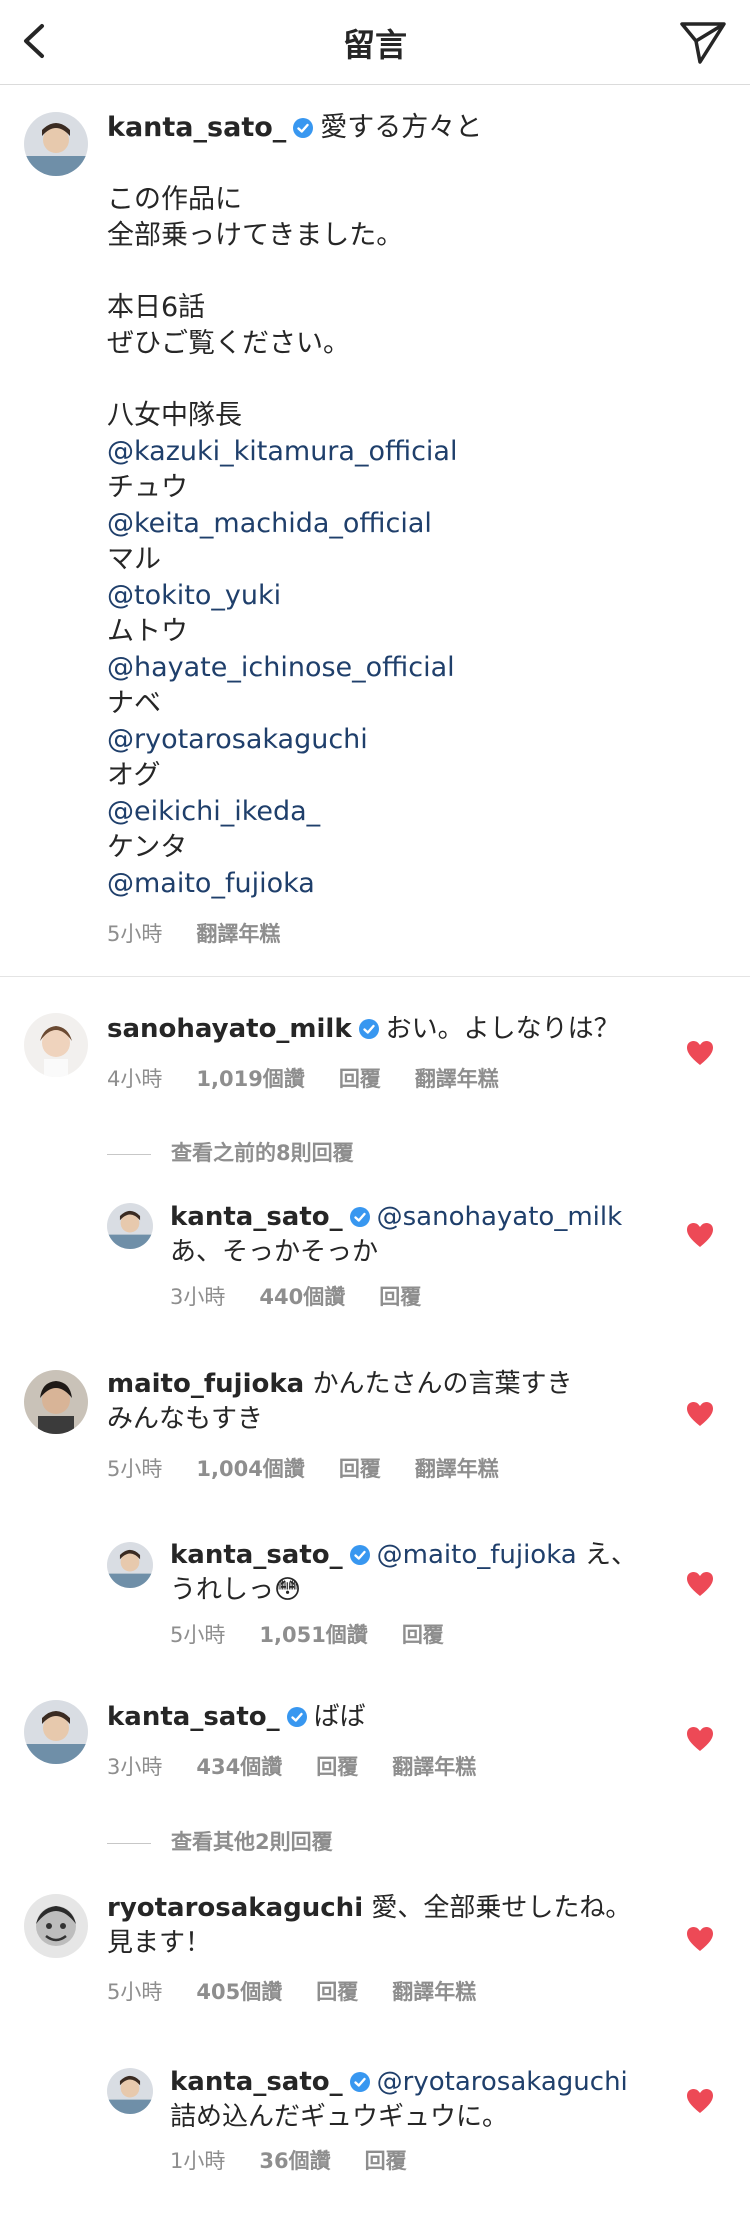 This screenshot has width=750, height=2220. Describe the element at coordinates (235, 1908) in the screenshot. I see `comment-username: ryotarosakaguchi` at that location.